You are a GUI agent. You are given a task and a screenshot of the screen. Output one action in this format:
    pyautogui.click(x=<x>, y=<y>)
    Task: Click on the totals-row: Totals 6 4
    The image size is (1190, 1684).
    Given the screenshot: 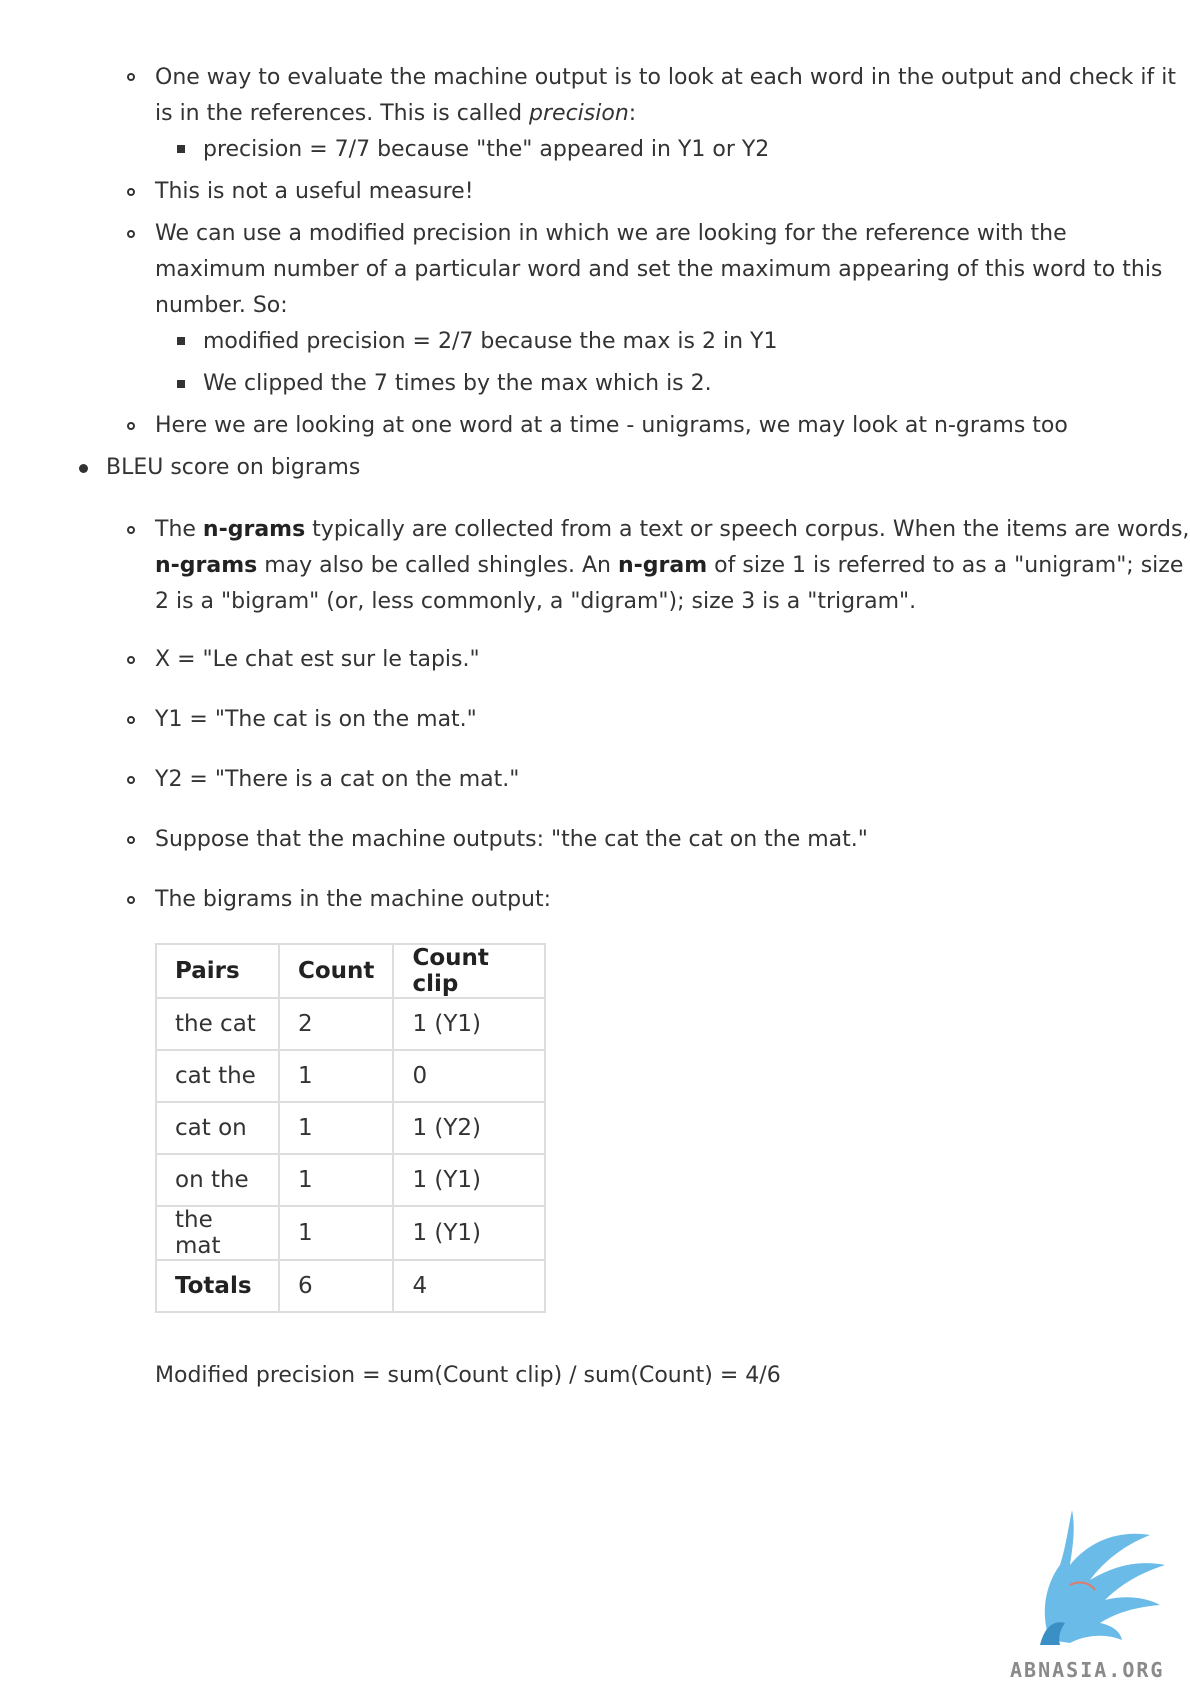 What is the action you would take?
    pyautogui.click(x=351, y=1286)
    